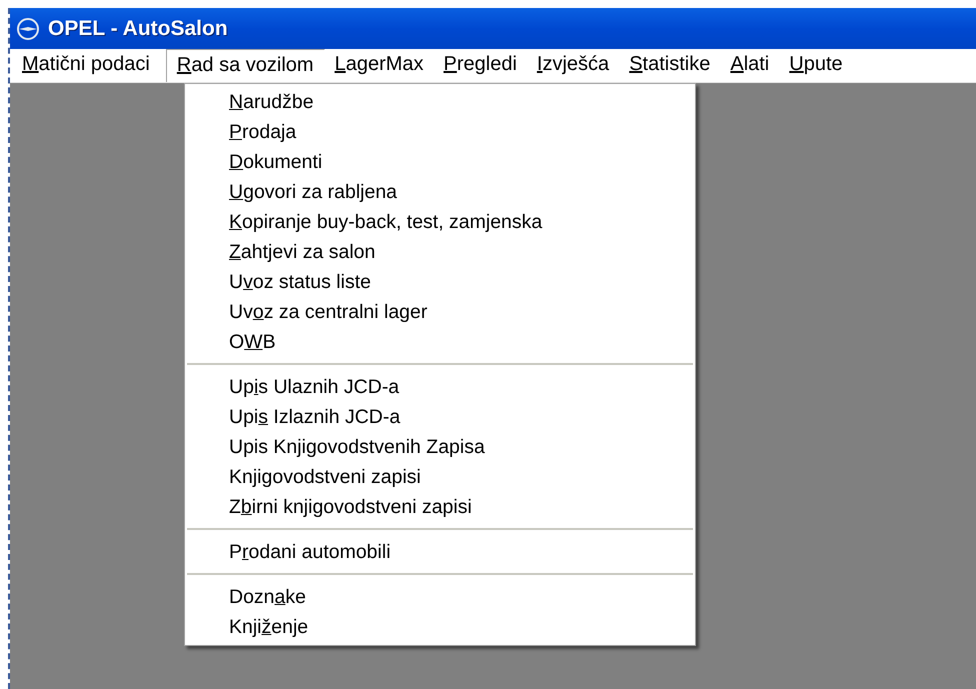 Image resolution: width=976 pixels, height=689 pixels. What do you see at coordinates (440, 192) in the screenshot?
I see `menu-option: Ugovori za rabljena` at bounding box center [440, 192].